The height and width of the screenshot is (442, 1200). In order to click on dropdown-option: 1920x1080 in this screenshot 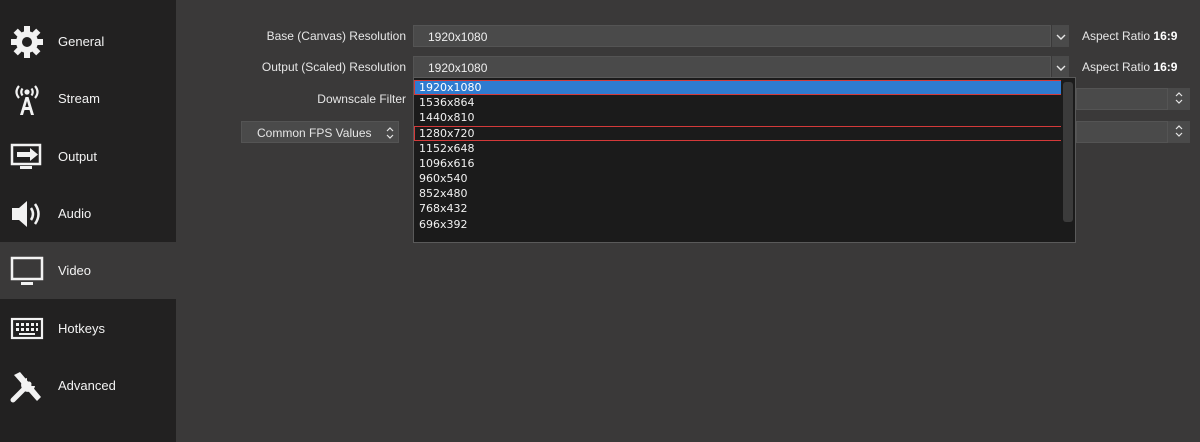, I will do `click(738, 87)`.